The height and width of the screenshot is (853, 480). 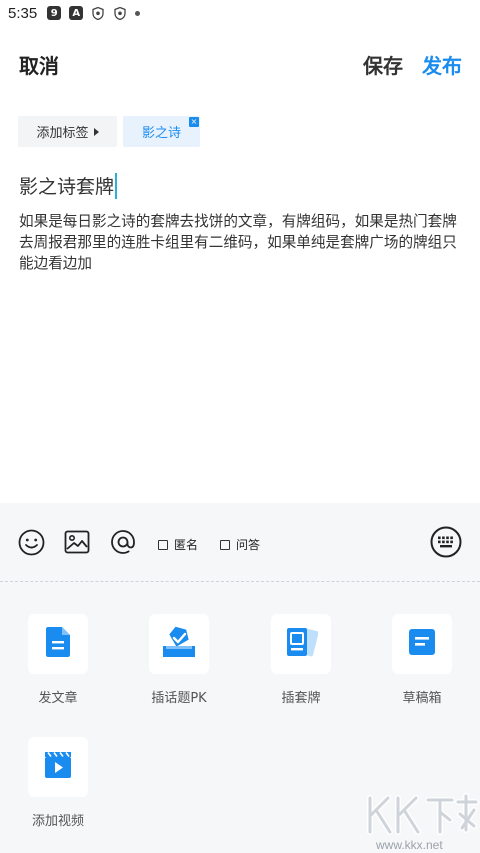 I want to click on at-icon, so click(x=123, y=542).